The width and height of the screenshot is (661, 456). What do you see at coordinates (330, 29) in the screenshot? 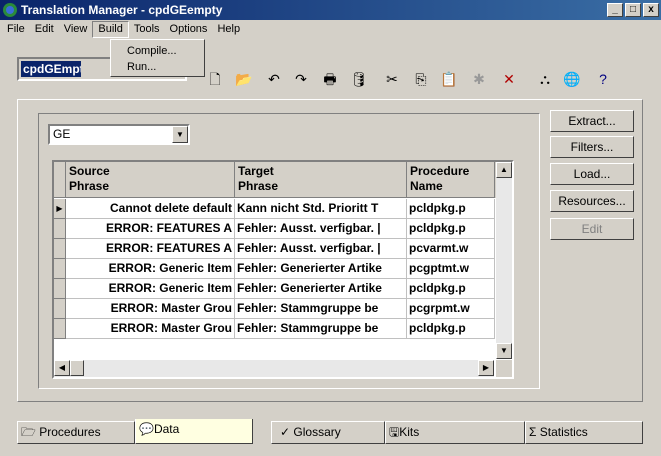
I see `menu-bar: File Edit View Build Tools Options Help` at bounding box center [330, 29].